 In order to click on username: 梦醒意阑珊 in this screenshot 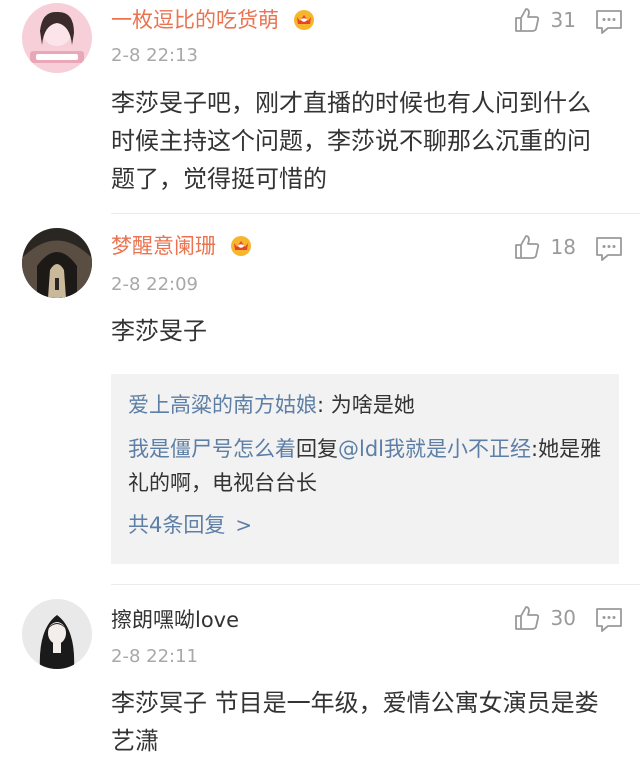, I will do `click(182, 246)`.